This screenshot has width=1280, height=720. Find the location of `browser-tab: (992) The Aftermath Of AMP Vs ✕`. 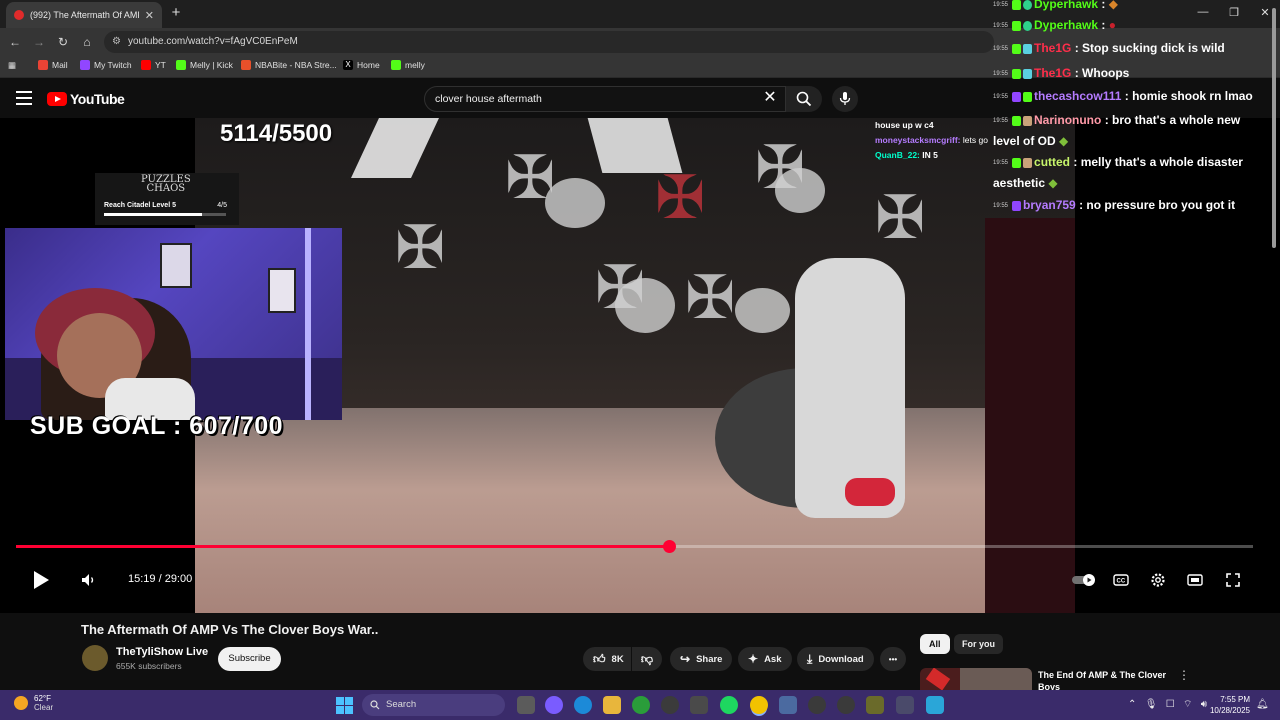

browser-tab: (992) The Aftermath Of AMP Vs ✕ is located at coordinates (84, 15).